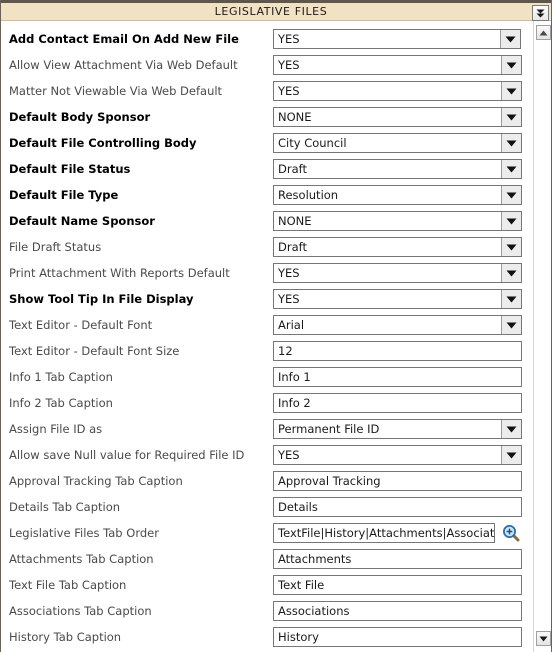 This screenshot has width=552, height=652. I want to click on setting-row: Info 1 Tab Caption Info 1, so click(276, 377).